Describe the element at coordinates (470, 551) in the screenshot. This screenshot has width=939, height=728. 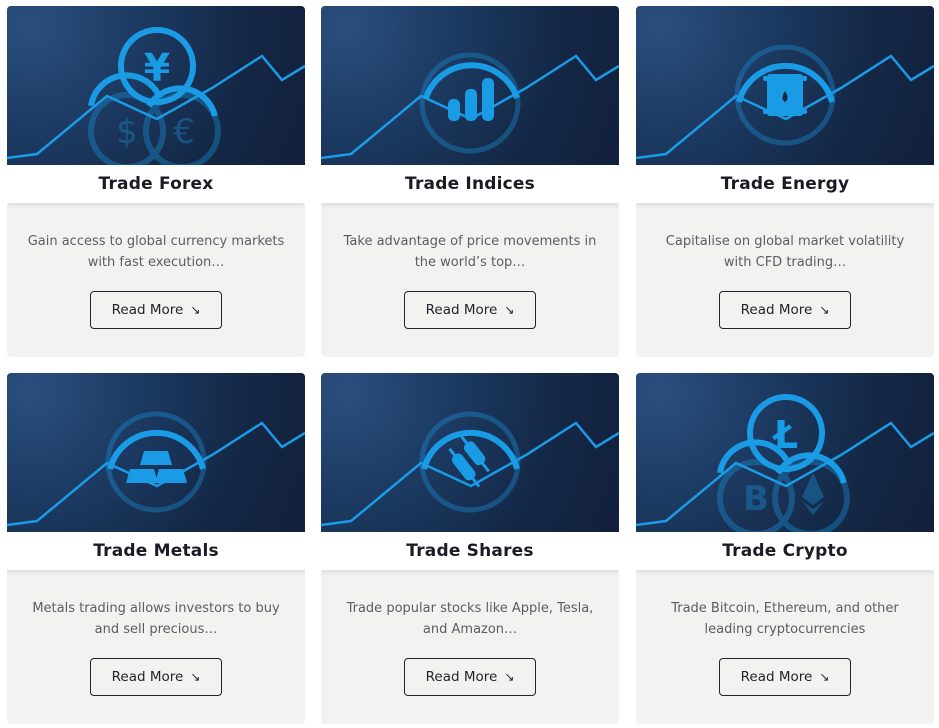
I see `card-title: Trade Shares` at that location.